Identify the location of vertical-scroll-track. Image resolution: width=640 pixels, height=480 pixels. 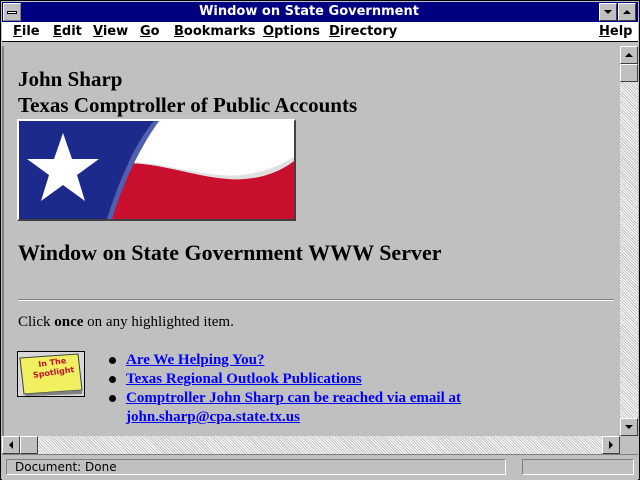
(629, 241).